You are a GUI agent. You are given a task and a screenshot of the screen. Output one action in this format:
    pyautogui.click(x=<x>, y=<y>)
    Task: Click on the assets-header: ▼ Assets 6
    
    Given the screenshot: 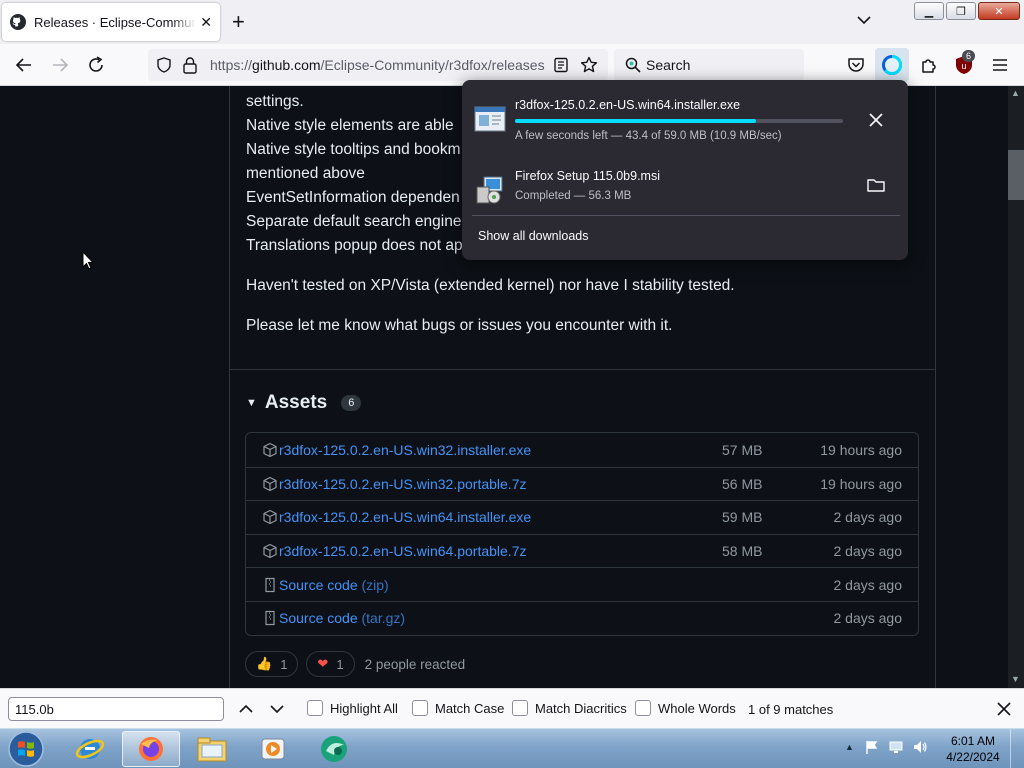 What is the action you would take?
    pyautogui.click(x=304, y=403)
    